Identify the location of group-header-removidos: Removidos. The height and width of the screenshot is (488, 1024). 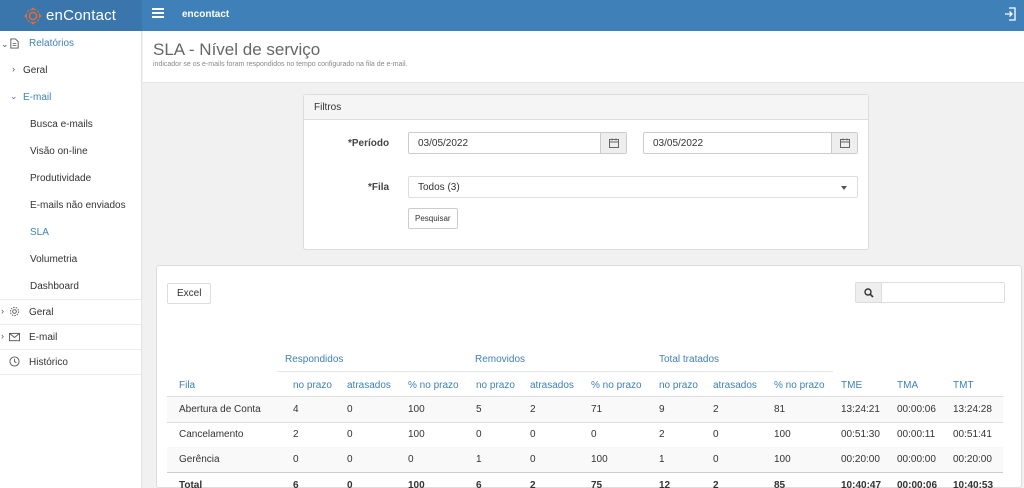
(500, 359).